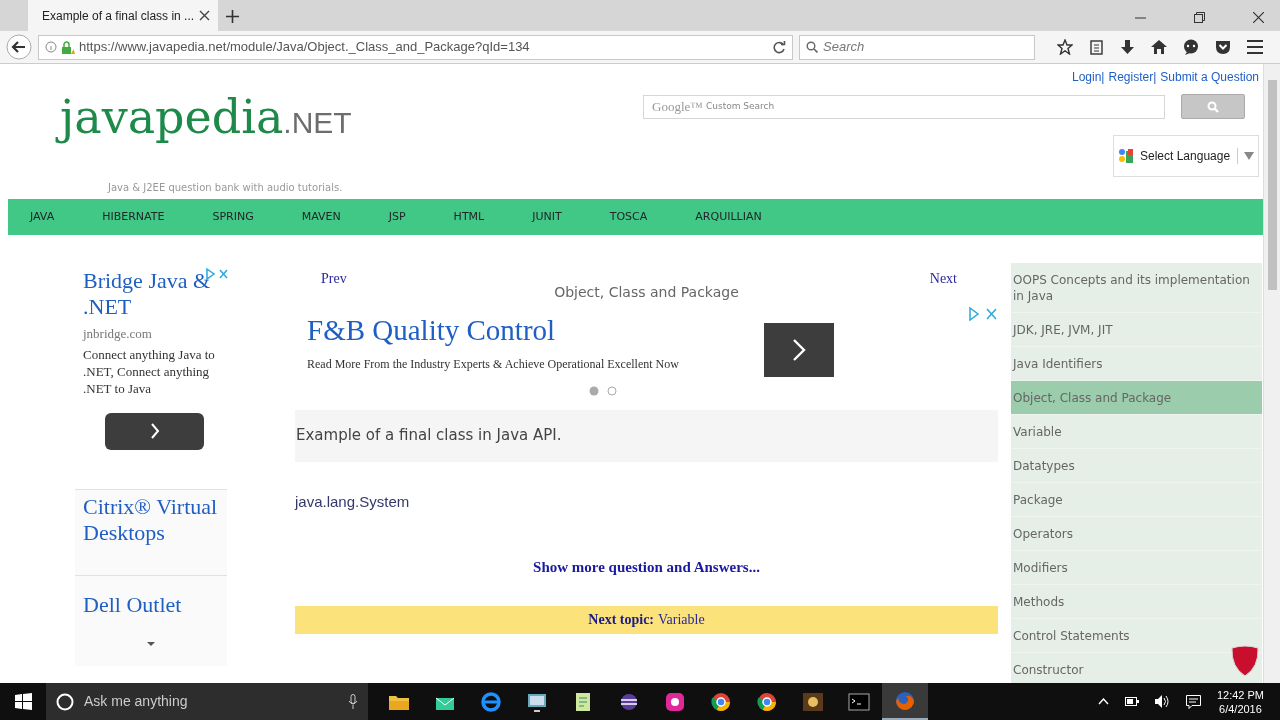 This screenshot has width=1280, height=720. I want to click on sidebar-item: Datatypes, so click(1136, 466).